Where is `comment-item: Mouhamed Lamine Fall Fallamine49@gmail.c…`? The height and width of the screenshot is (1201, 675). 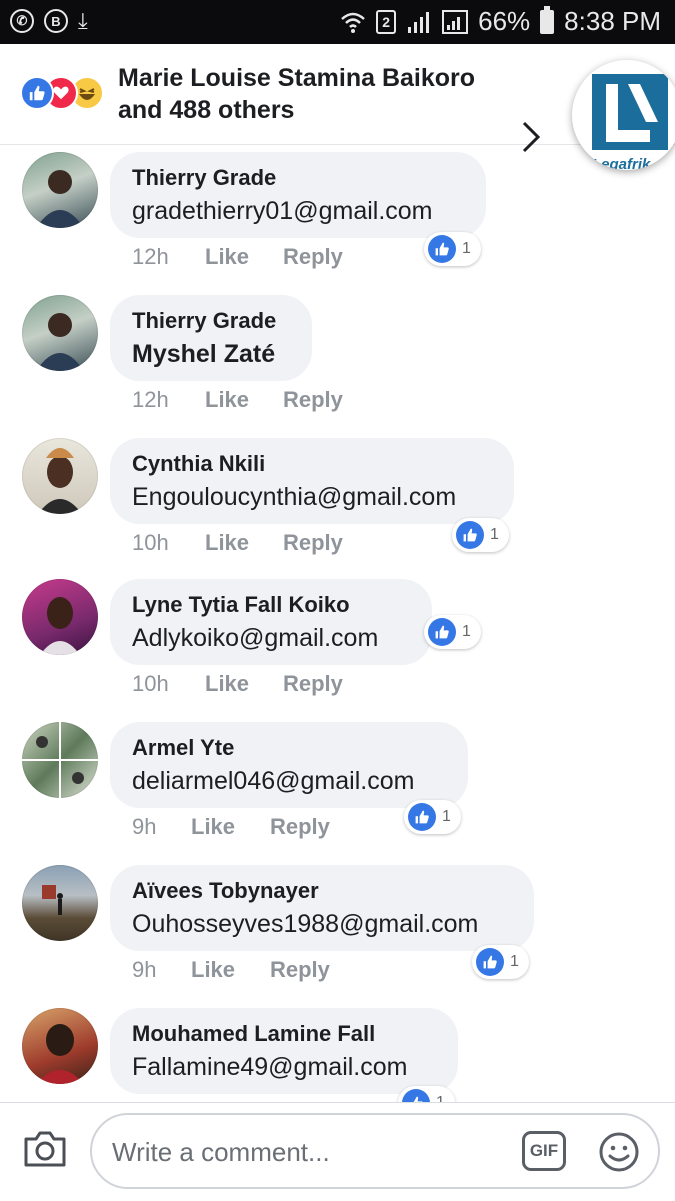
comment-item: Mouhamed Lamine Fall Fallamine49@gmail.c… is located at coordinates (337, 1052).